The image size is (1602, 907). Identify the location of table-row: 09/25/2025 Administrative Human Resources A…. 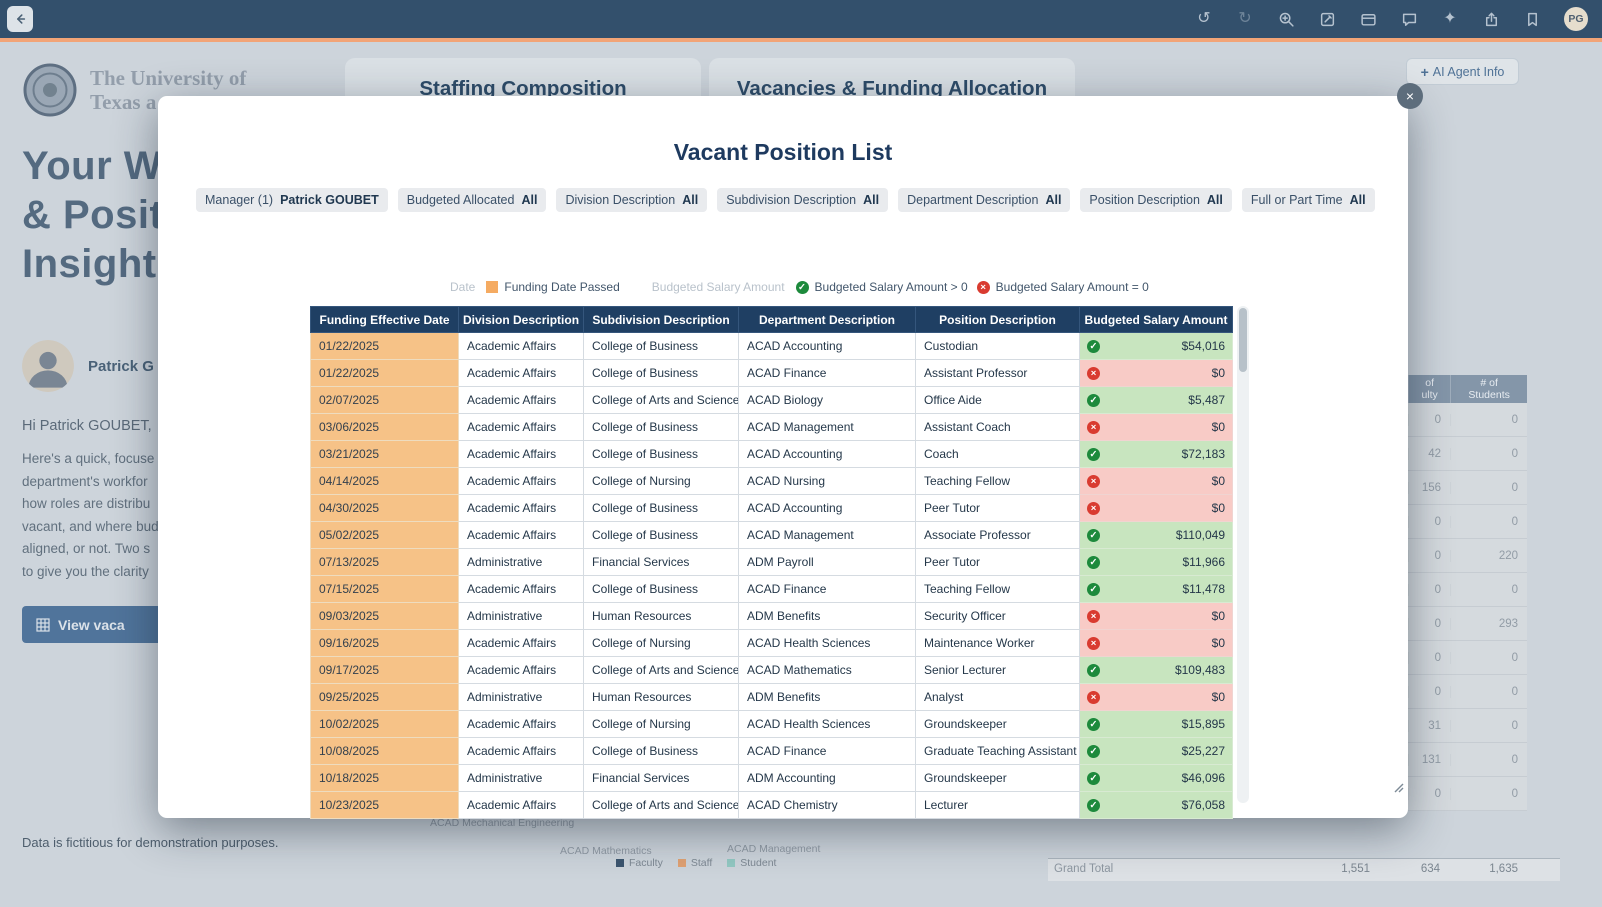
(771, 697).